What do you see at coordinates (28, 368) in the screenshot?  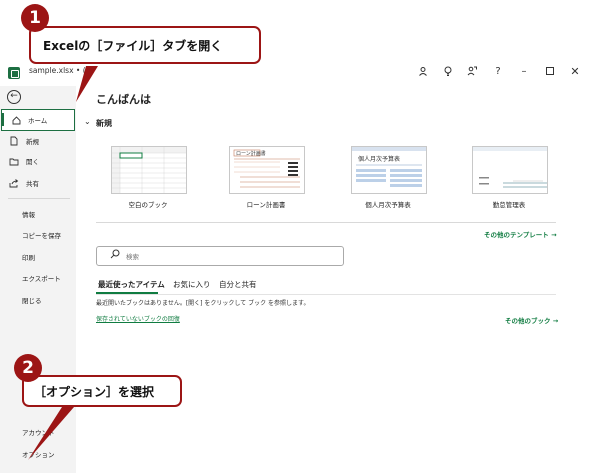 I see `step-2-badge: 2` at bounding box center [28, 368].